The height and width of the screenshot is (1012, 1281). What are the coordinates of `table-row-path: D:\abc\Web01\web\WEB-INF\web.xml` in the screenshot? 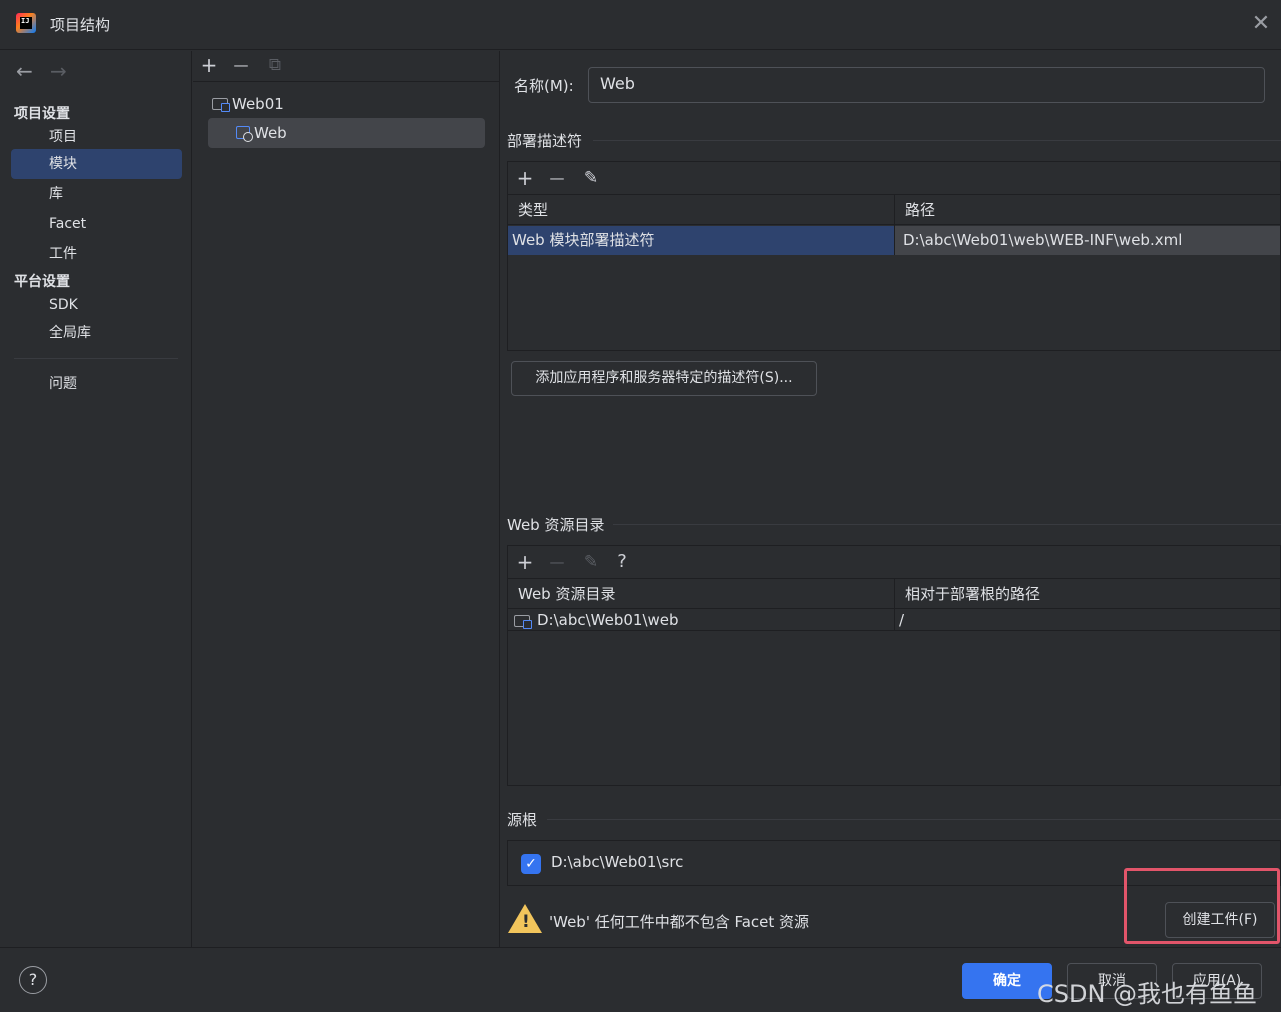 It's located at (1087, 240).